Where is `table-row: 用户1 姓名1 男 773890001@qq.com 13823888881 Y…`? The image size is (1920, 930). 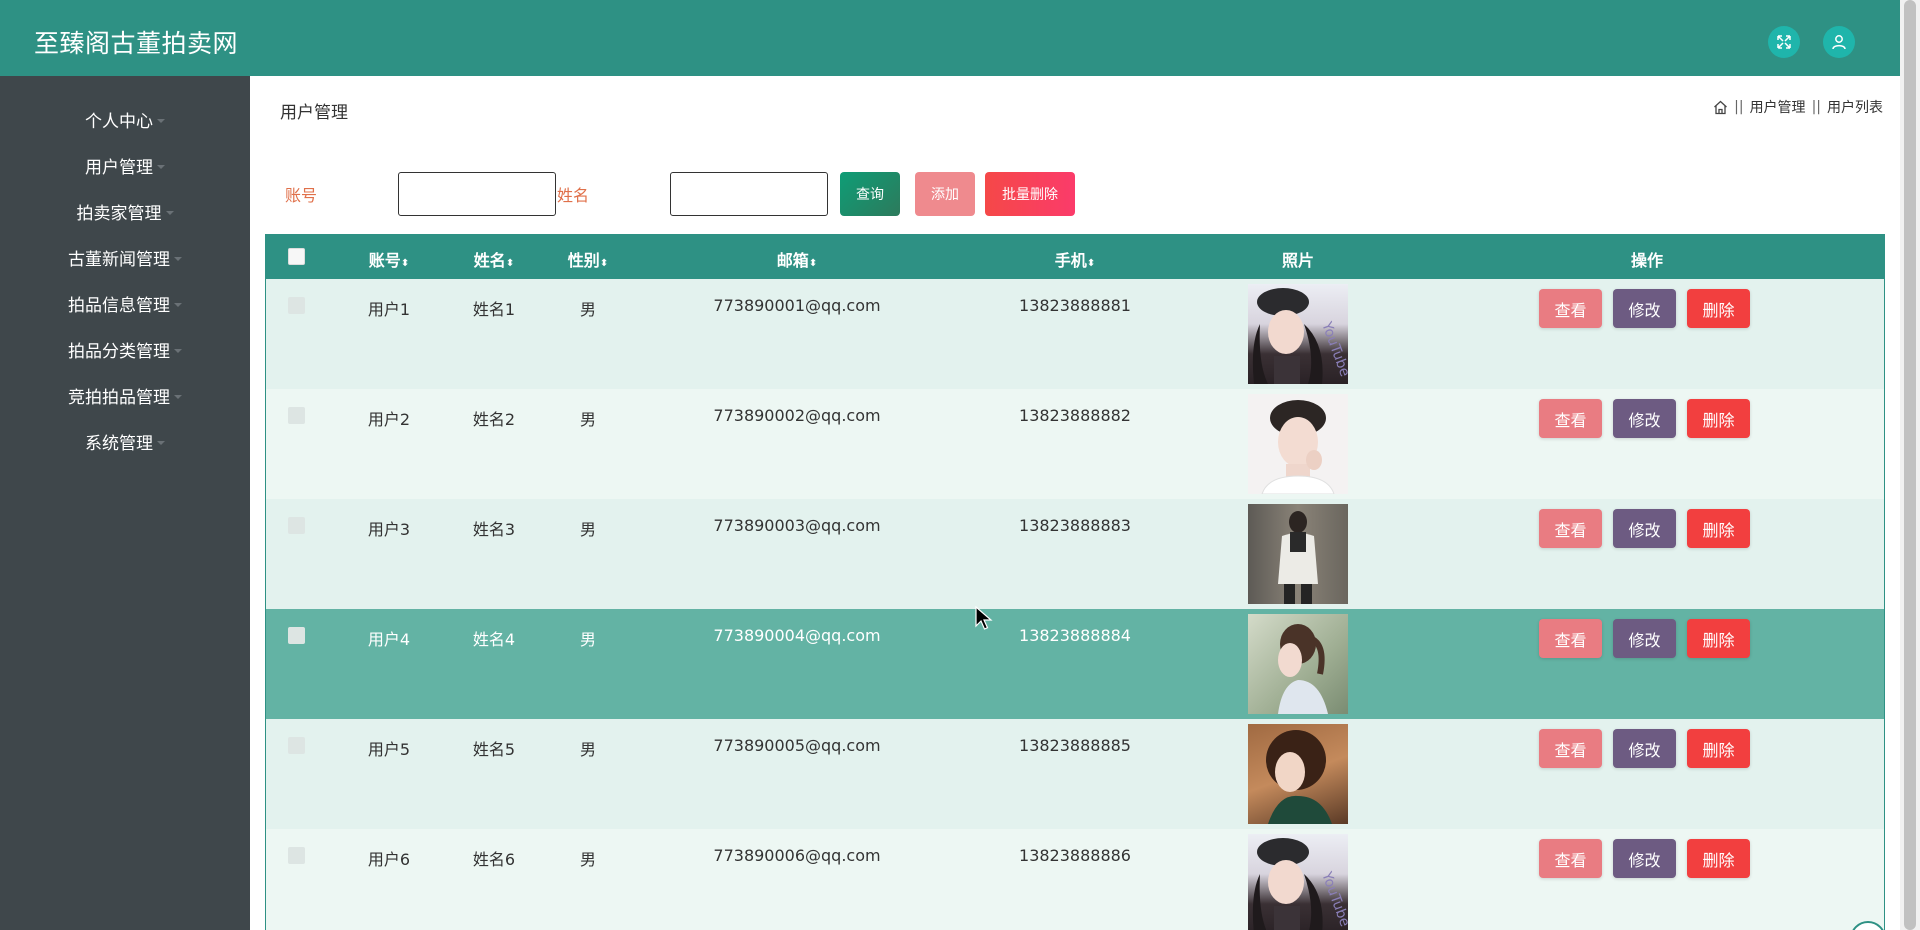 table-row: 用户1 姓名1 男 773890001@qq.com 13823888881 Y… is located at coordinates (1075, 334).